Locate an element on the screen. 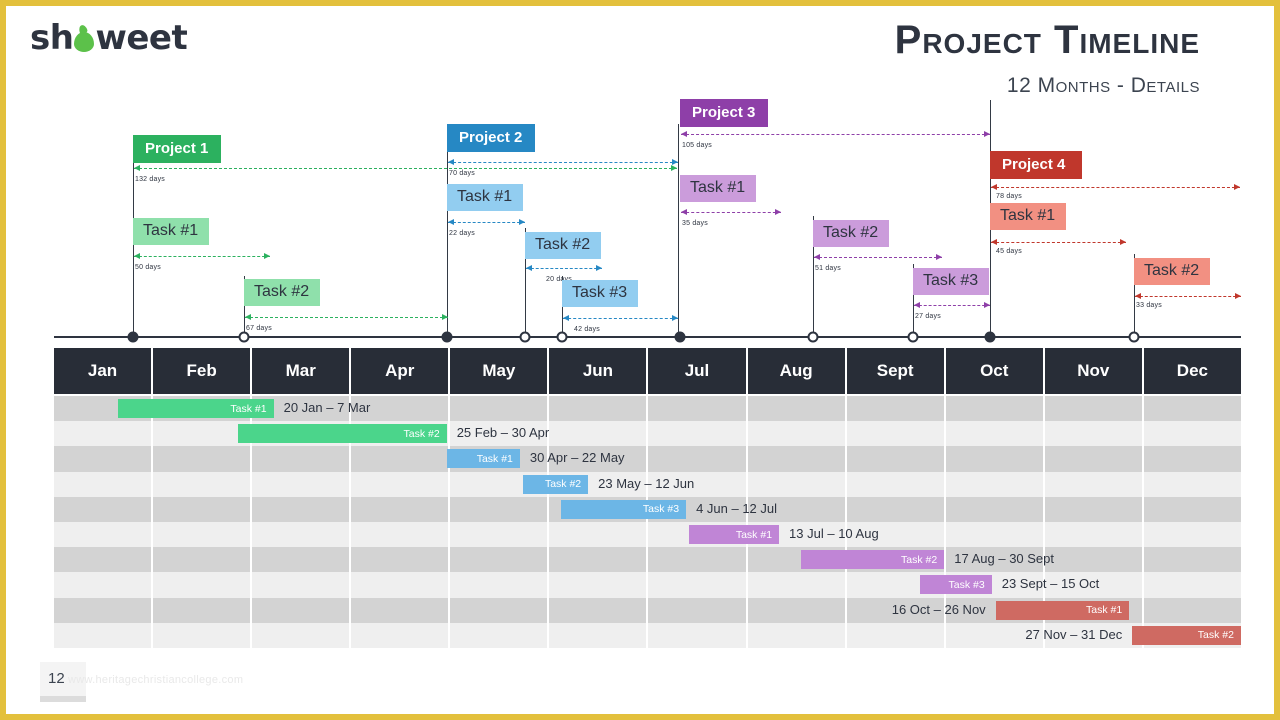 The image size is (1280, 720). milestone-p3-task3 is located at coordinates (913, 337).